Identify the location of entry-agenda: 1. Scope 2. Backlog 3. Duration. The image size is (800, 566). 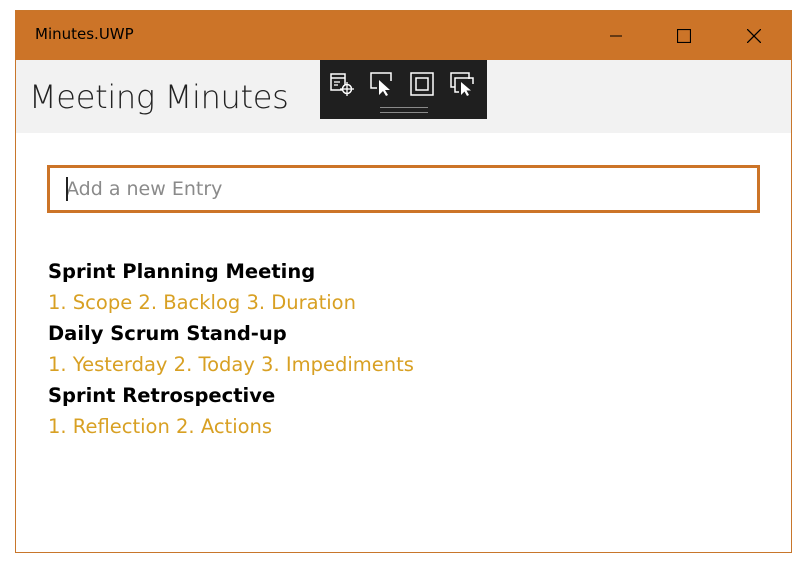
(202, 302).